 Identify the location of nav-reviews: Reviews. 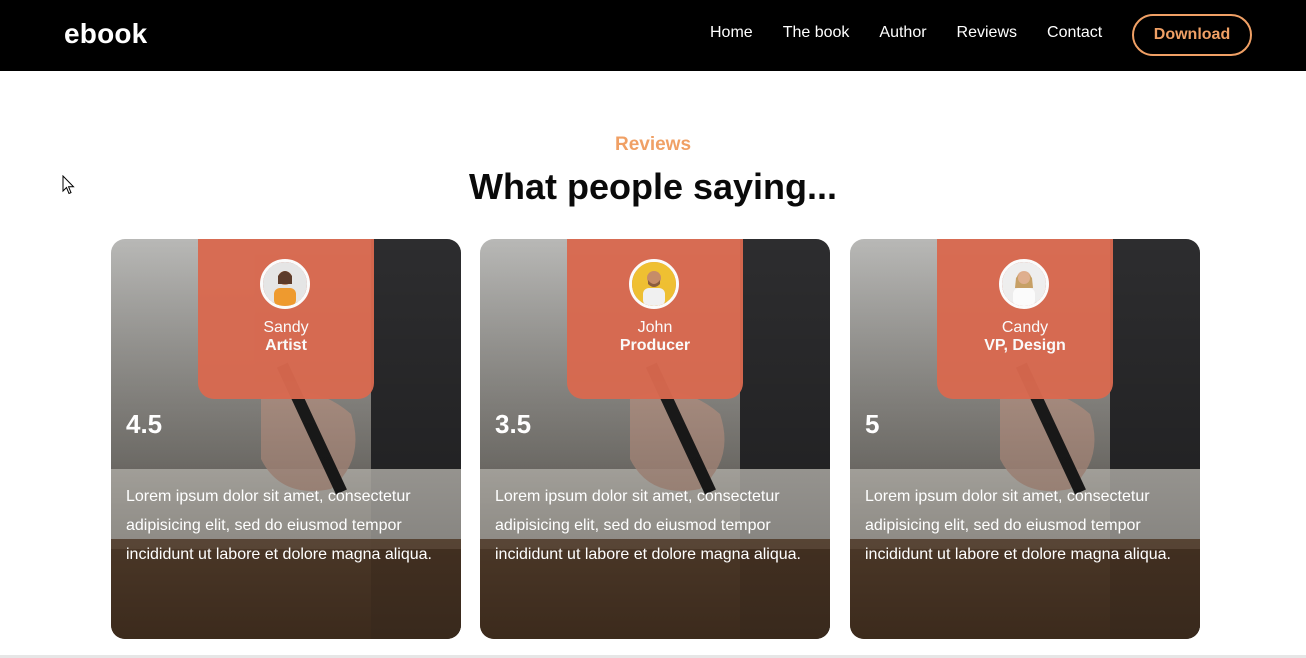
(987, 33).